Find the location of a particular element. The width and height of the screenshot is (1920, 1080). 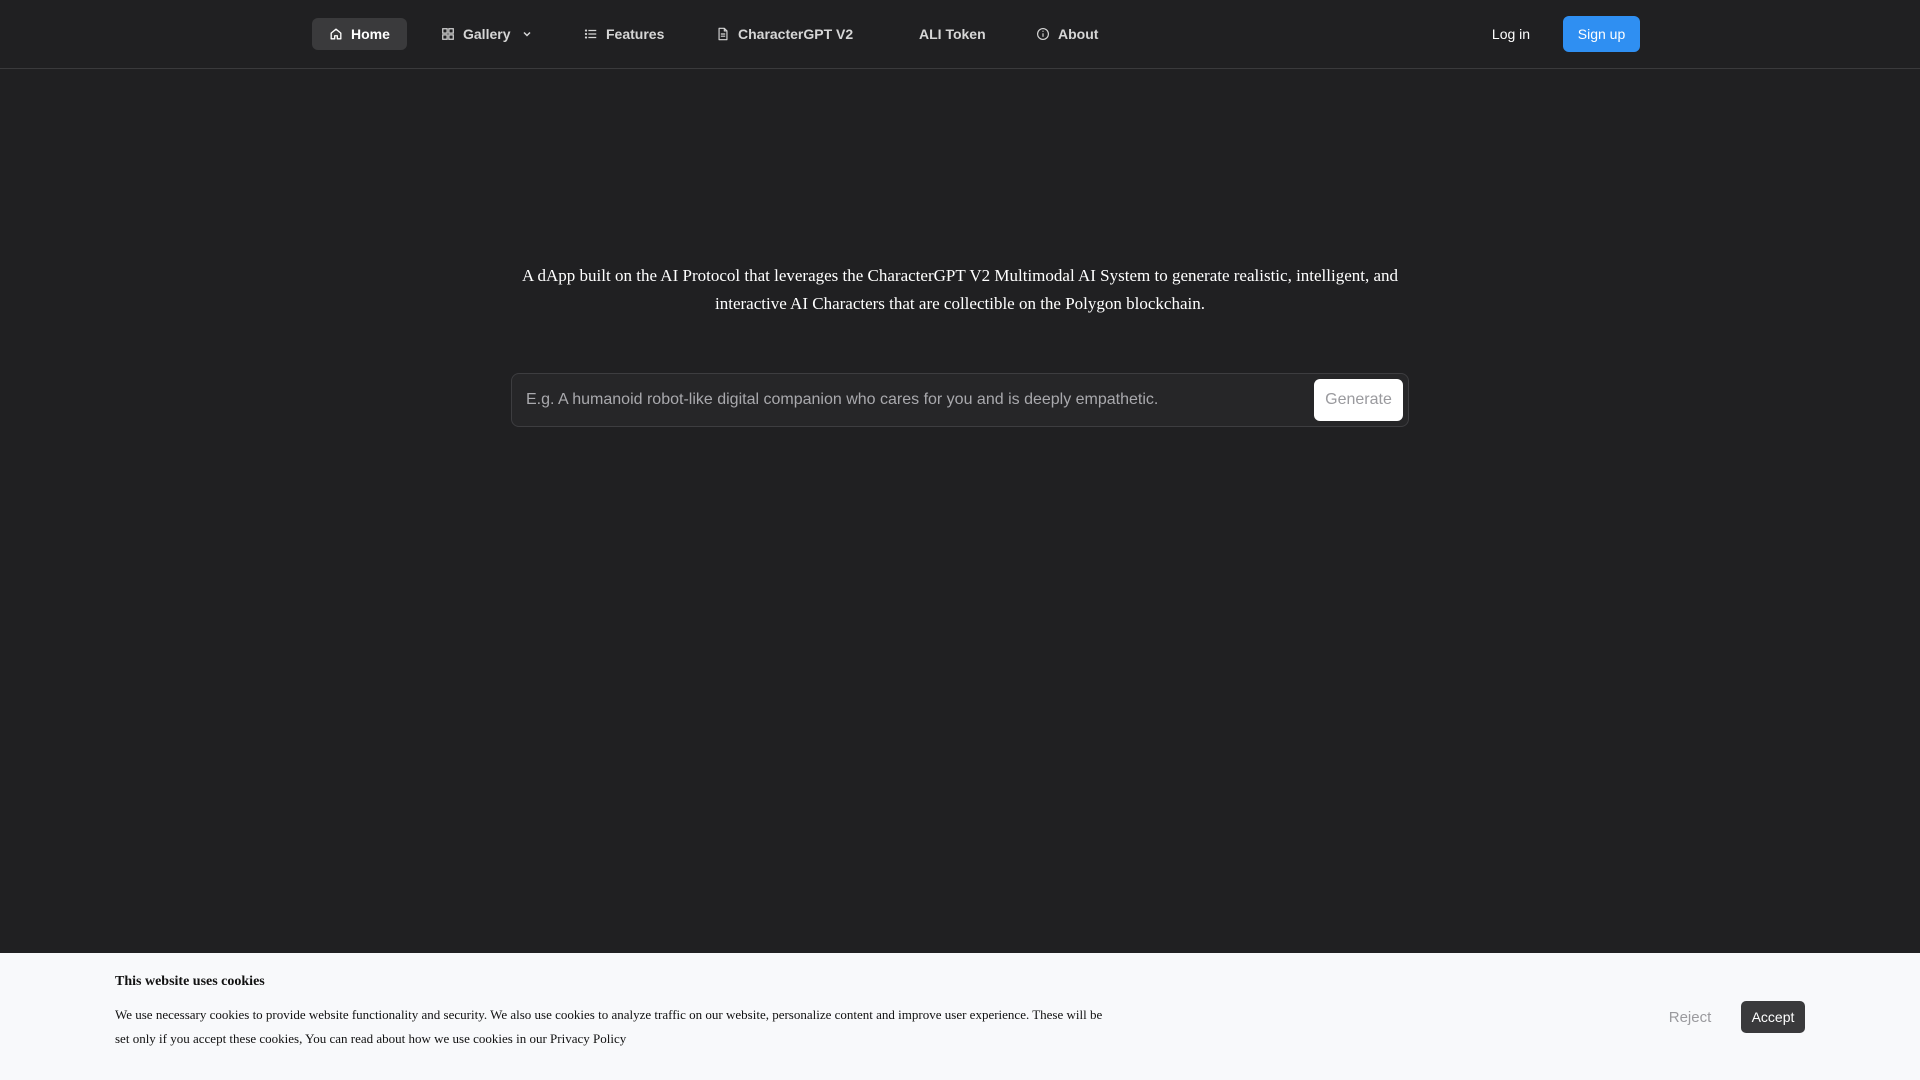

nav-item-home: Home is located at coordinates (359, 34).